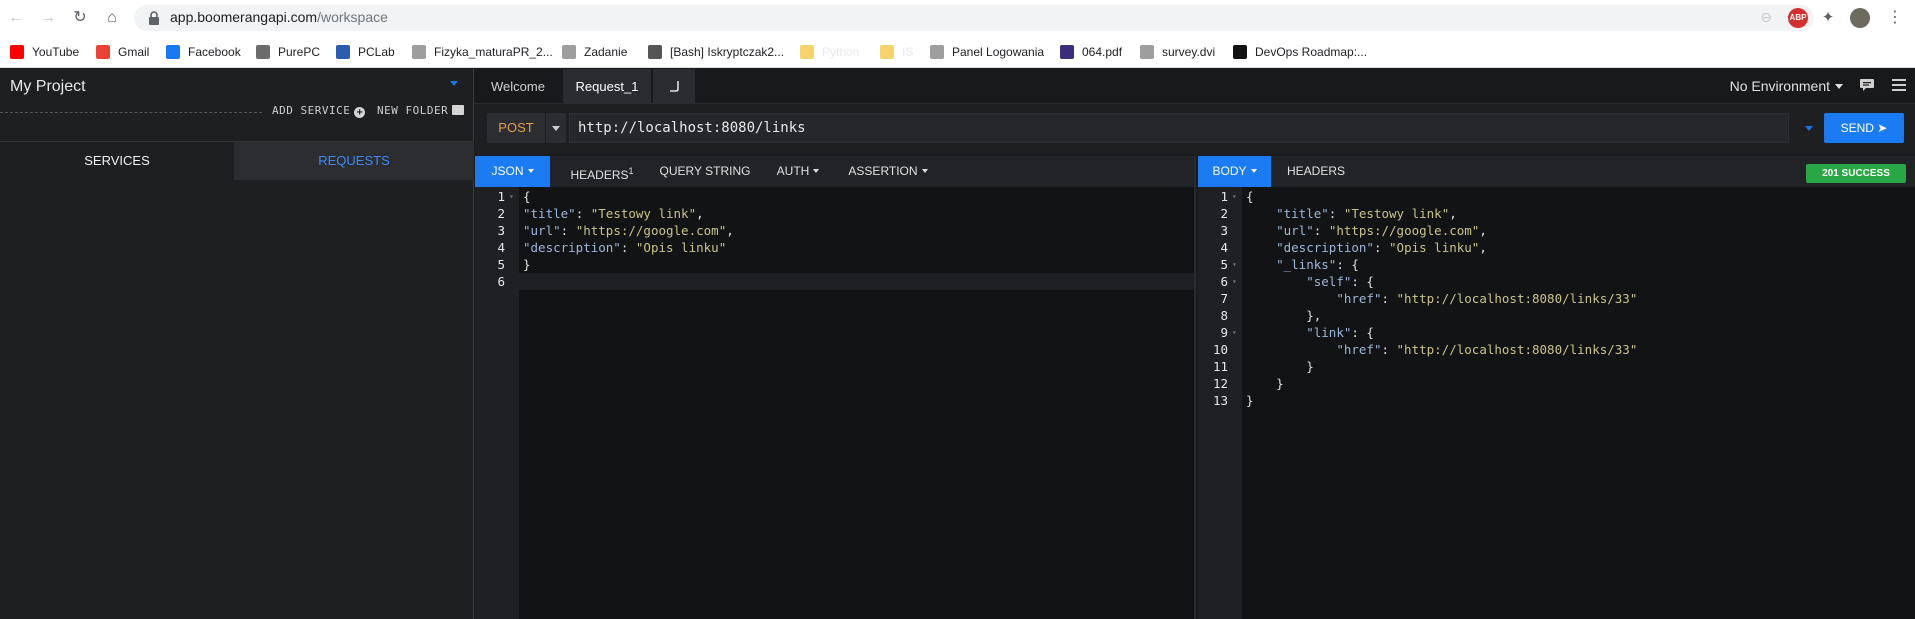 The height and width of the screenshot is (619, 1915). I want to click on bookmark-item: Facebook, so click(203, 52).